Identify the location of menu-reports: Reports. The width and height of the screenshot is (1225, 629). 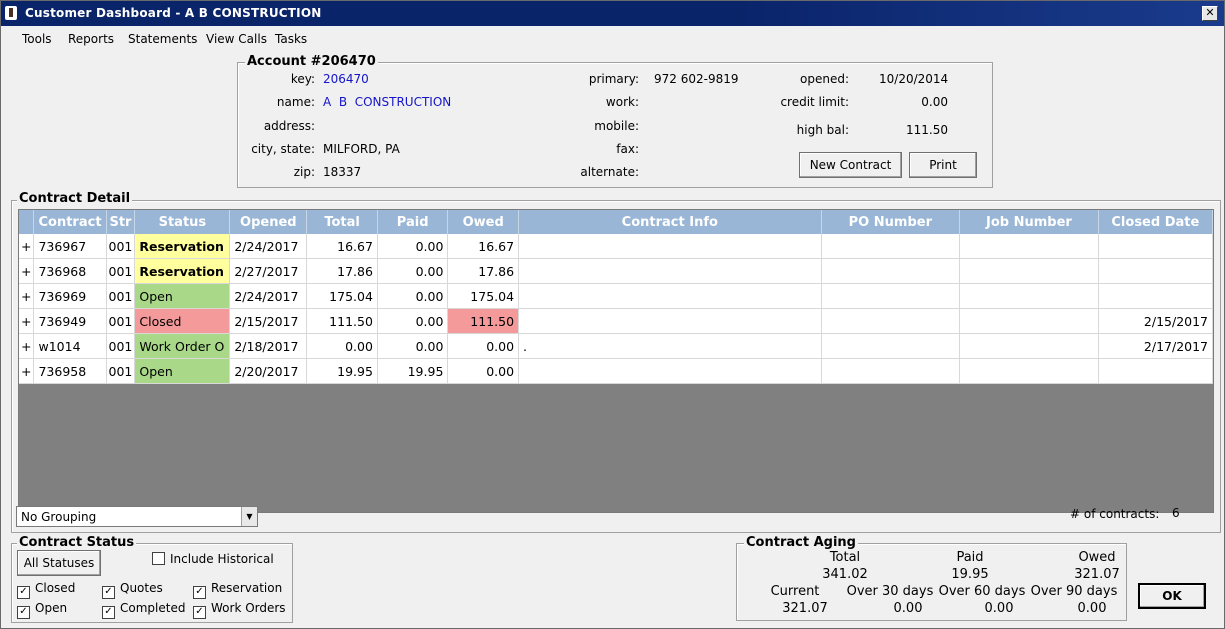
(91, 39).